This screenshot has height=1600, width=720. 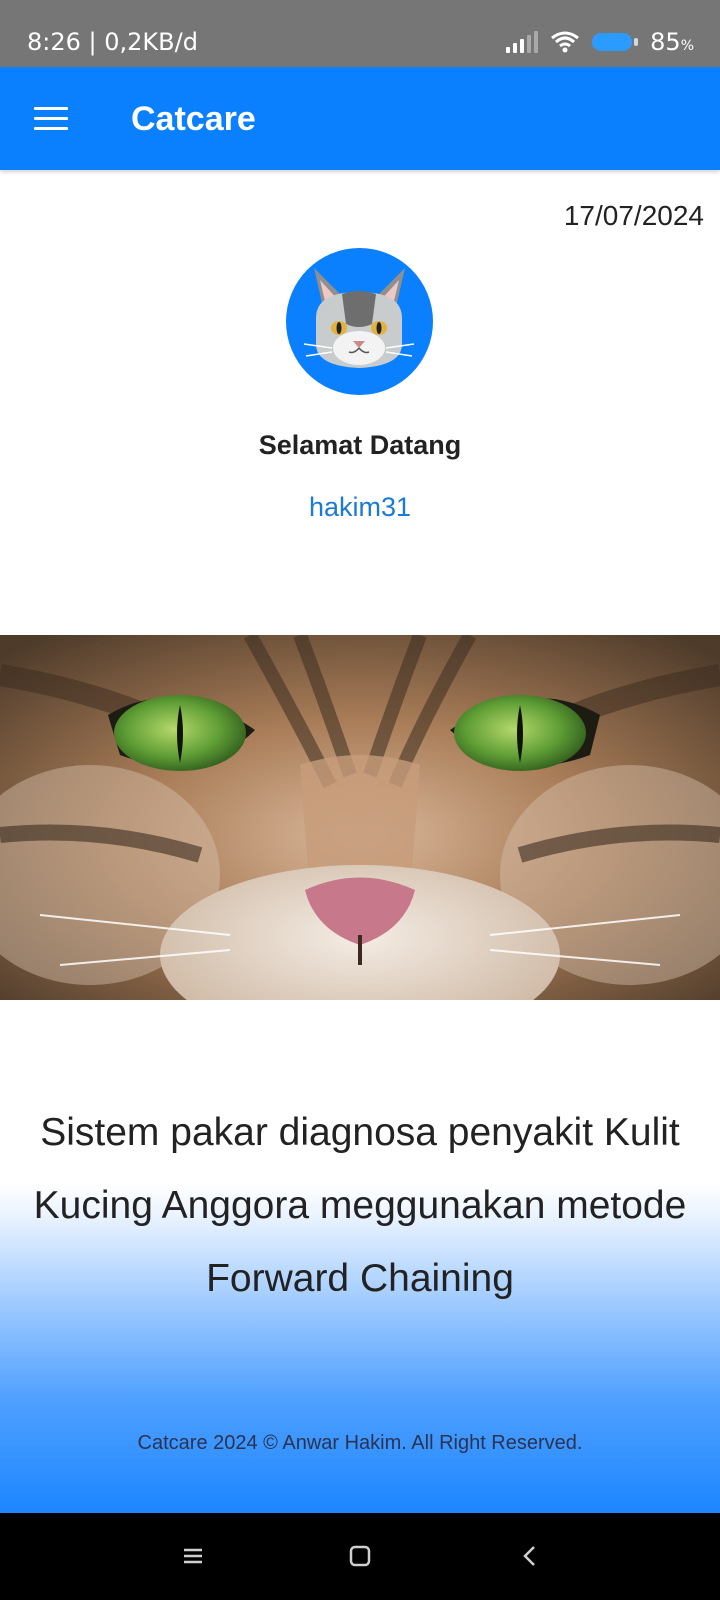 I want to click on welcome-heading: Selamat Datang, so click(x=360, y=445).